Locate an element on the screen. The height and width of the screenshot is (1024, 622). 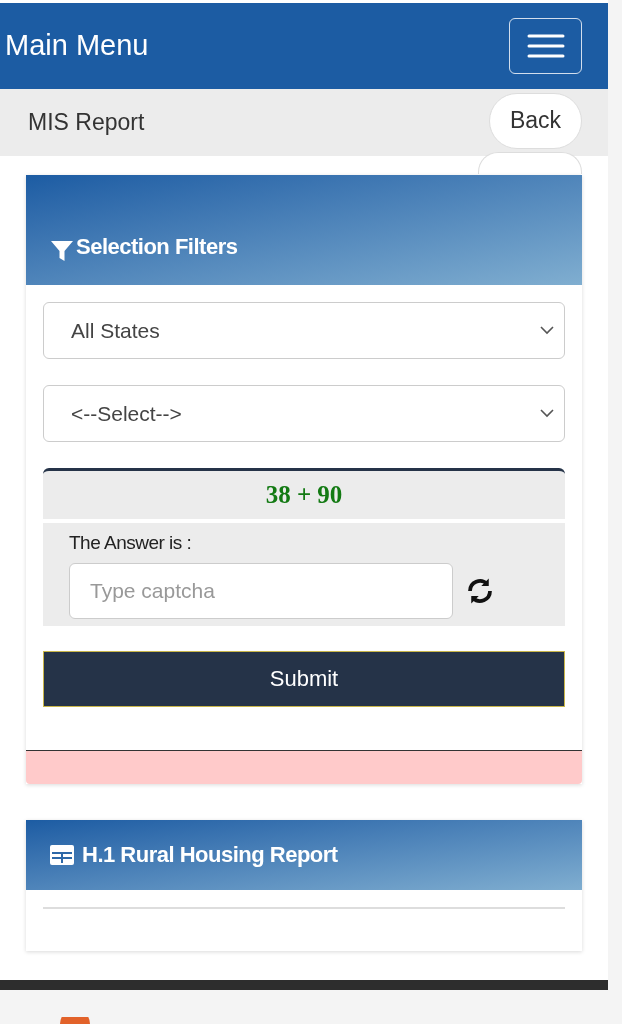
menu-button is located at coordinates (545, 46).